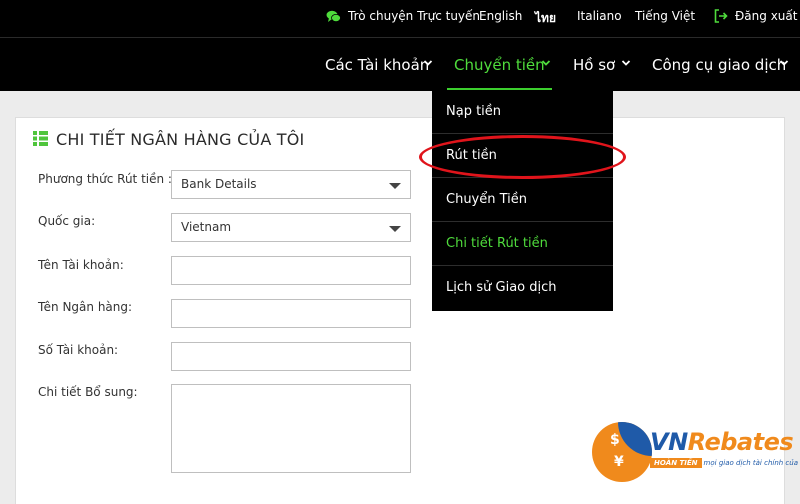  What do you see at coordinates (487, 199) in the screenshot?
I see `menu-item-label: Chuyển Tiền` at bounding box center [487, 199].